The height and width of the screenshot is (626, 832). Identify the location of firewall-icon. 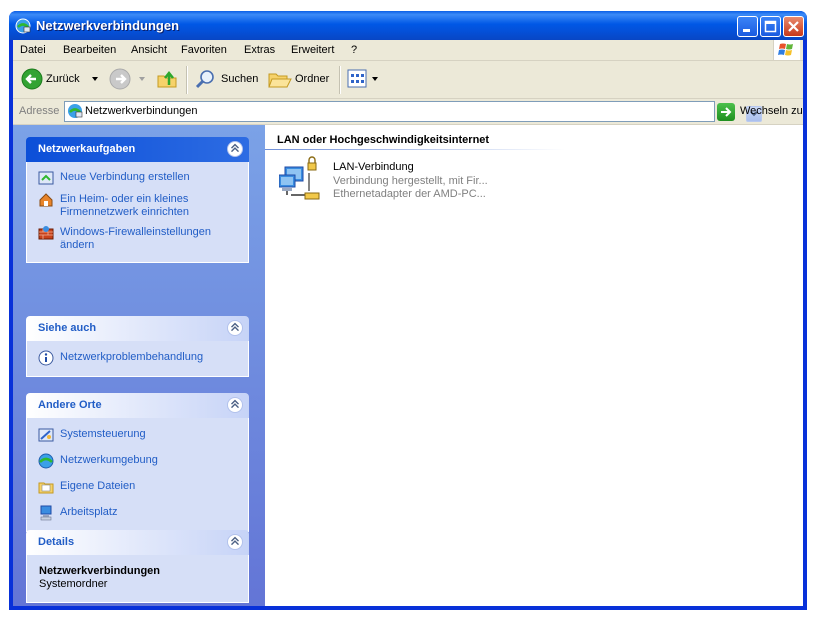
(46, 233).